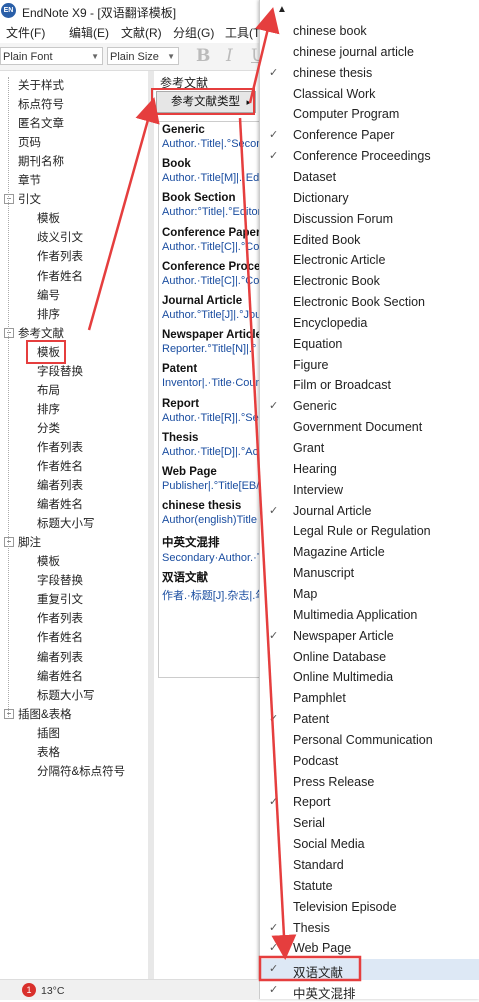 This screenshot has width=479, height=1002. I want to click on menu-item-reference-type: Legal Rule or Regulation, so click(369, 531).